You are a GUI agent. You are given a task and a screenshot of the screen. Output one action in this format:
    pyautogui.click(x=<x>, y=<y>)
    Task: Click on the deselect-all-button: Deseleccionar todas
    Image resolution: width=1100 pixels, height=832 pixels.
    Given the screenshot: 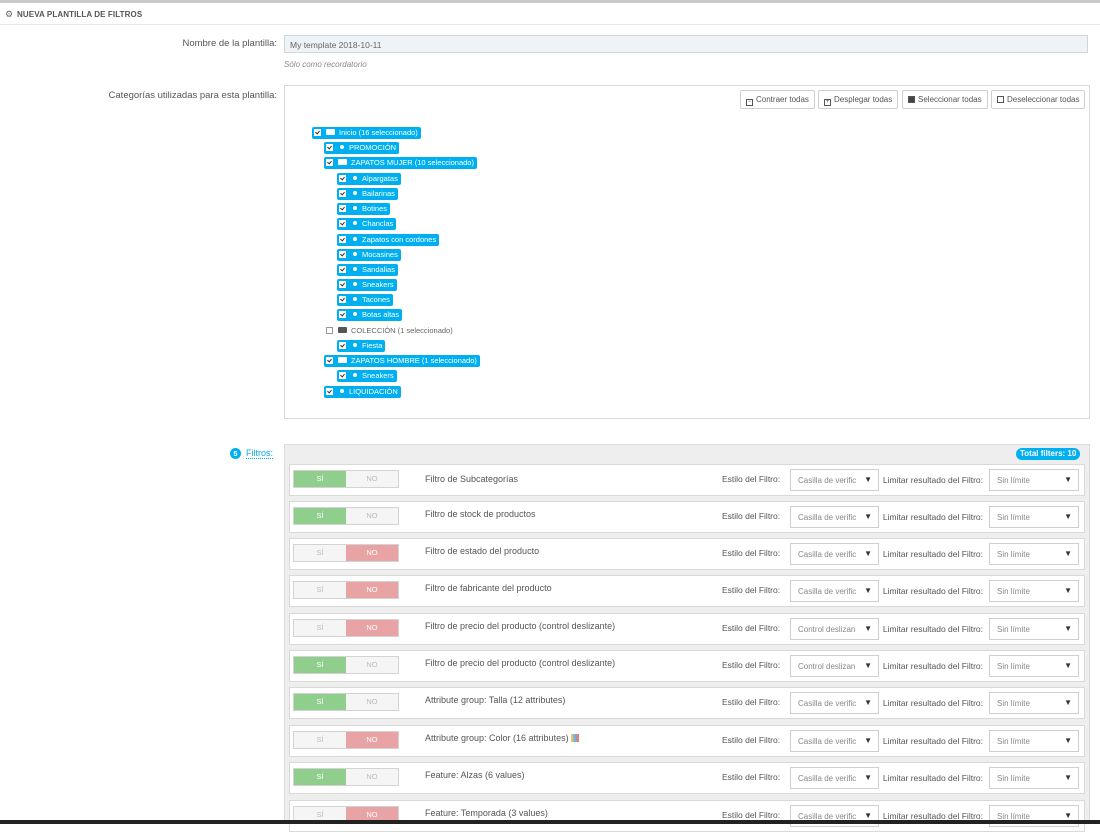 What is the action you would take?
    pyautogui.click(x=1038, y=99)
    